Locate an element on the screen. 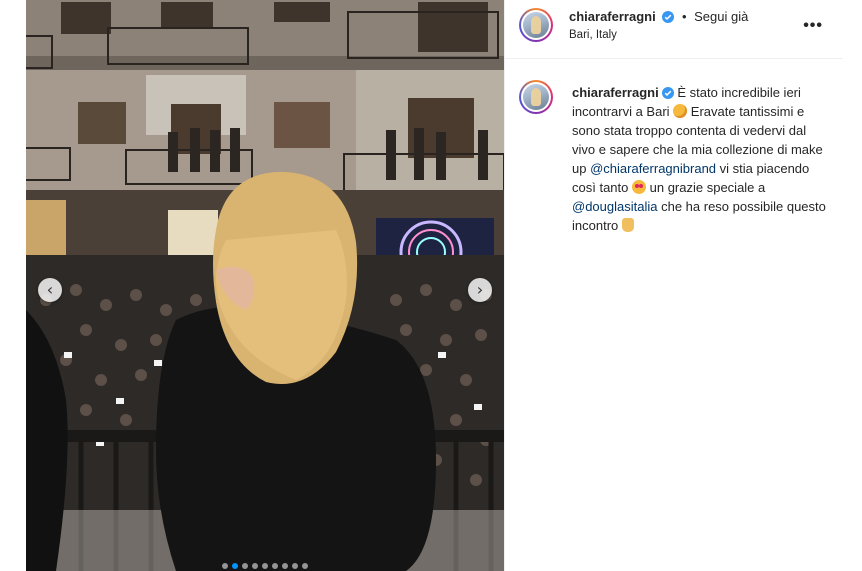 This screenshot has height=571, width=862. follow-status-button: Segui già is located at coordinates (721, 16).